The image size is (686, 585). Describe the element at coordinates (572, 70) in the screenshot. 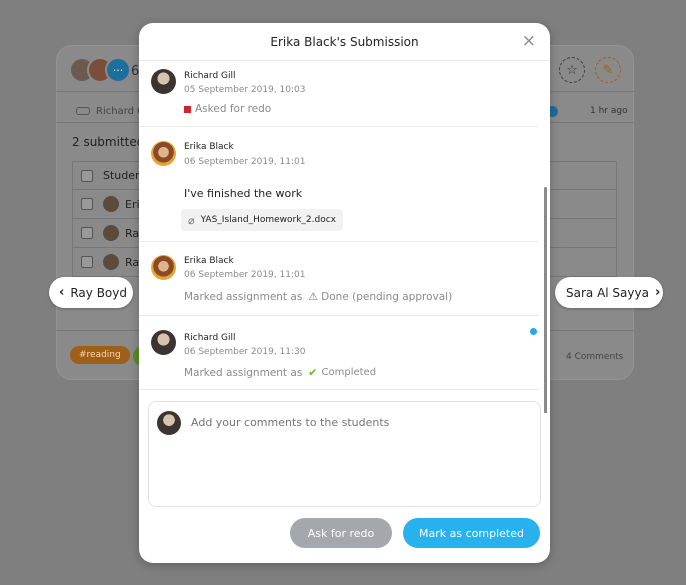

I see `star-icon: ☆` at that location.